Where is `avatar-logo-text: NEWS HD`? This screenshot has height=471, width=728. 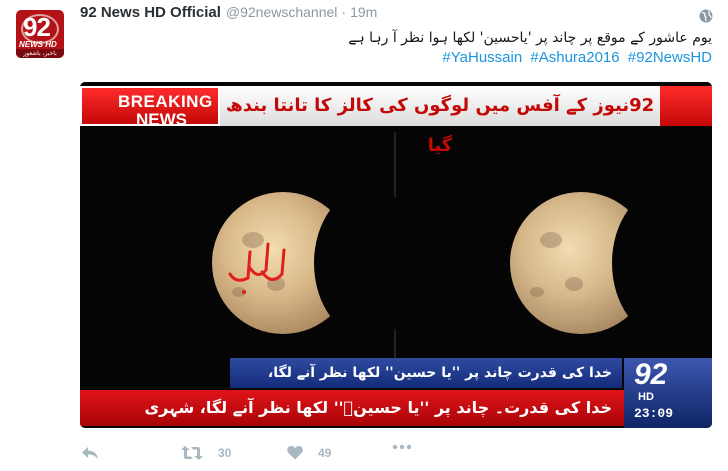
avatar-logo-text: NEWS HD is located at coordinates (38, 44).